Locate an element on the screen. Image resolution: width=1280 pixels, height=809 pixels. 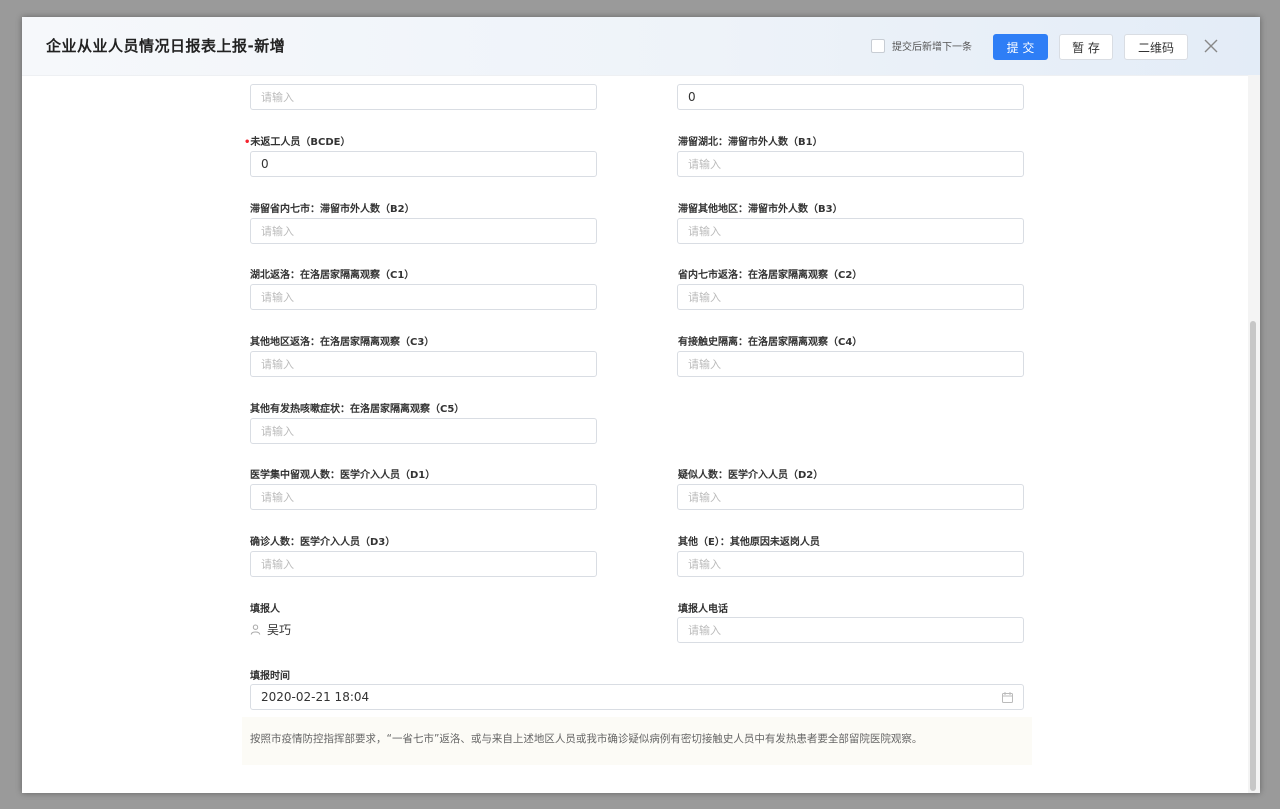
c1-label: 湖北返洛：在洛居家隔离观察（C1） is located at coordinates (332, 275).